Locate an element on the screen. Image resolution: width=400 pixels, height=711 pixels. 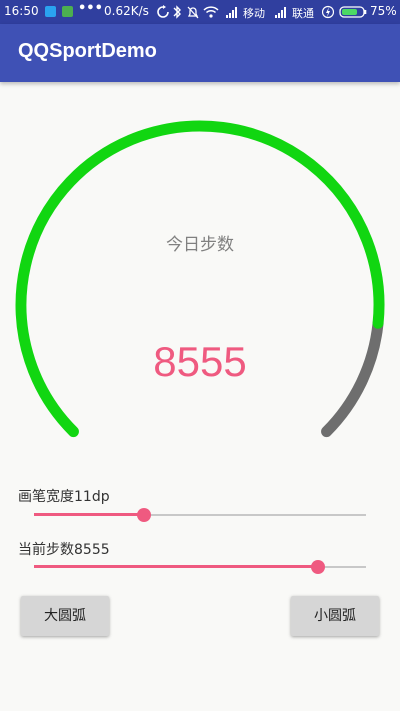
status-bar: 16:50 ••• 0.62K/s 移动 联通 75% is located at coordinates (200, 12).